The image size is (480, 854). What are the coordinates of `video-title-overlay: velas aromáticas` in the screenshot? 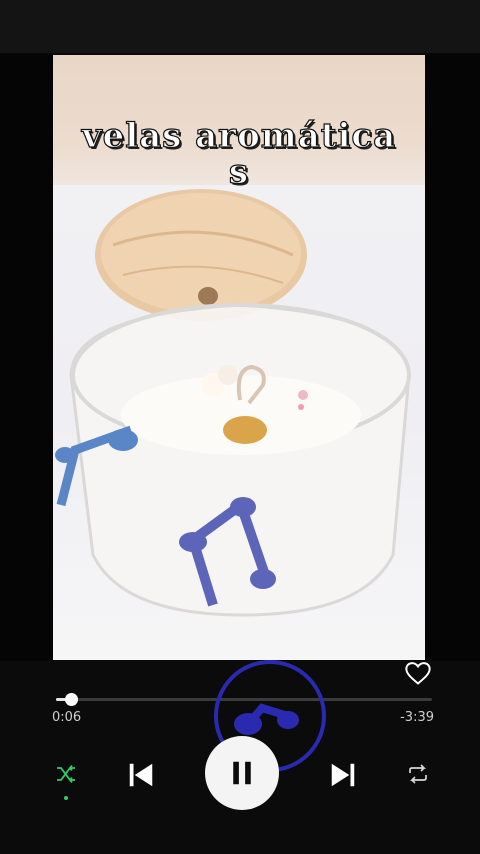 It's located at (239, 154).